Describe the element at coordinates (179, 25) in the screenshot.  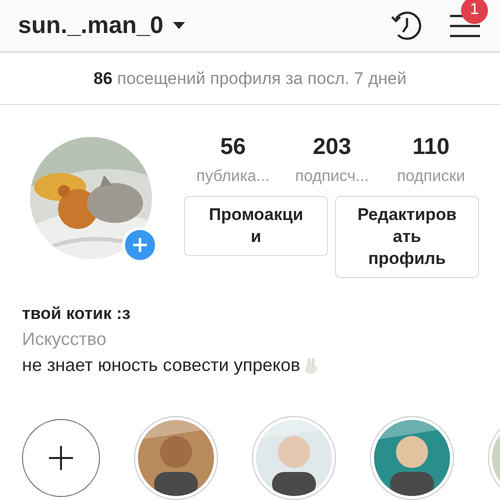
I see `caret-icon` at that location.